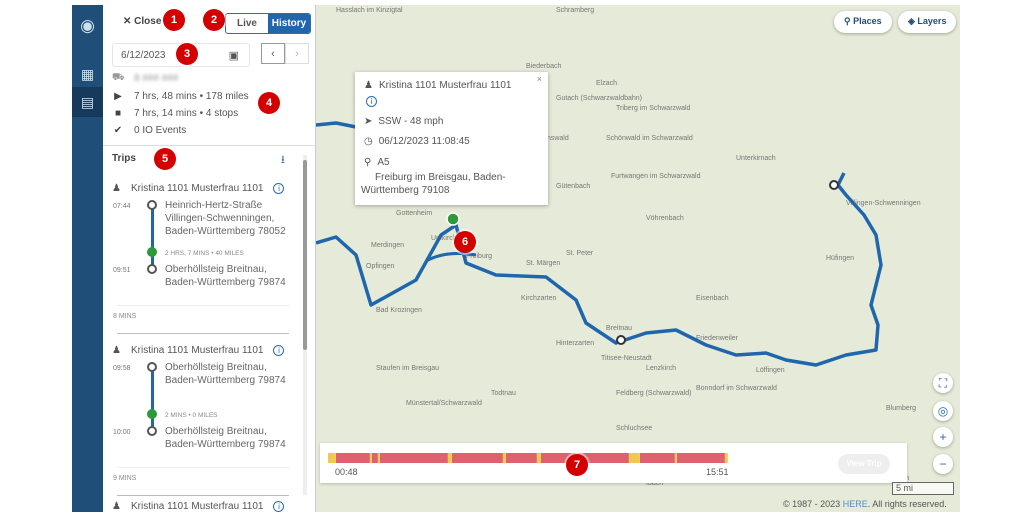 The width and height of the screenshot is (1018, 531). Describe the element at coordinates (186, 113) in the screenshot. I see `stopped-summary: 7 hrs, 14 mins • 4 stops` at that location.